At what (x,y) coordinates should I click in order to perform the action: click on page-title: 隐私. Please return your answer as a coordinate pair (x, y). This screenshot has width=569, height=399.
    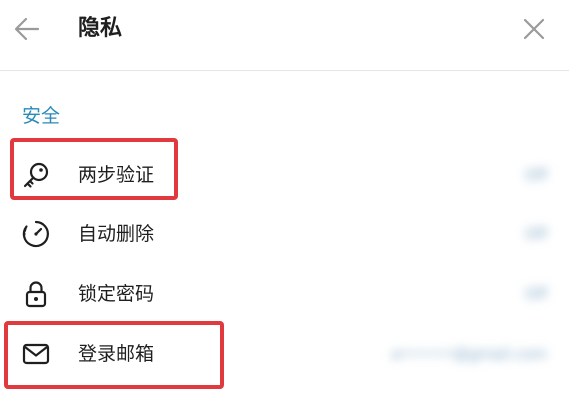
    Looking at the image, I should click on (100, 28).